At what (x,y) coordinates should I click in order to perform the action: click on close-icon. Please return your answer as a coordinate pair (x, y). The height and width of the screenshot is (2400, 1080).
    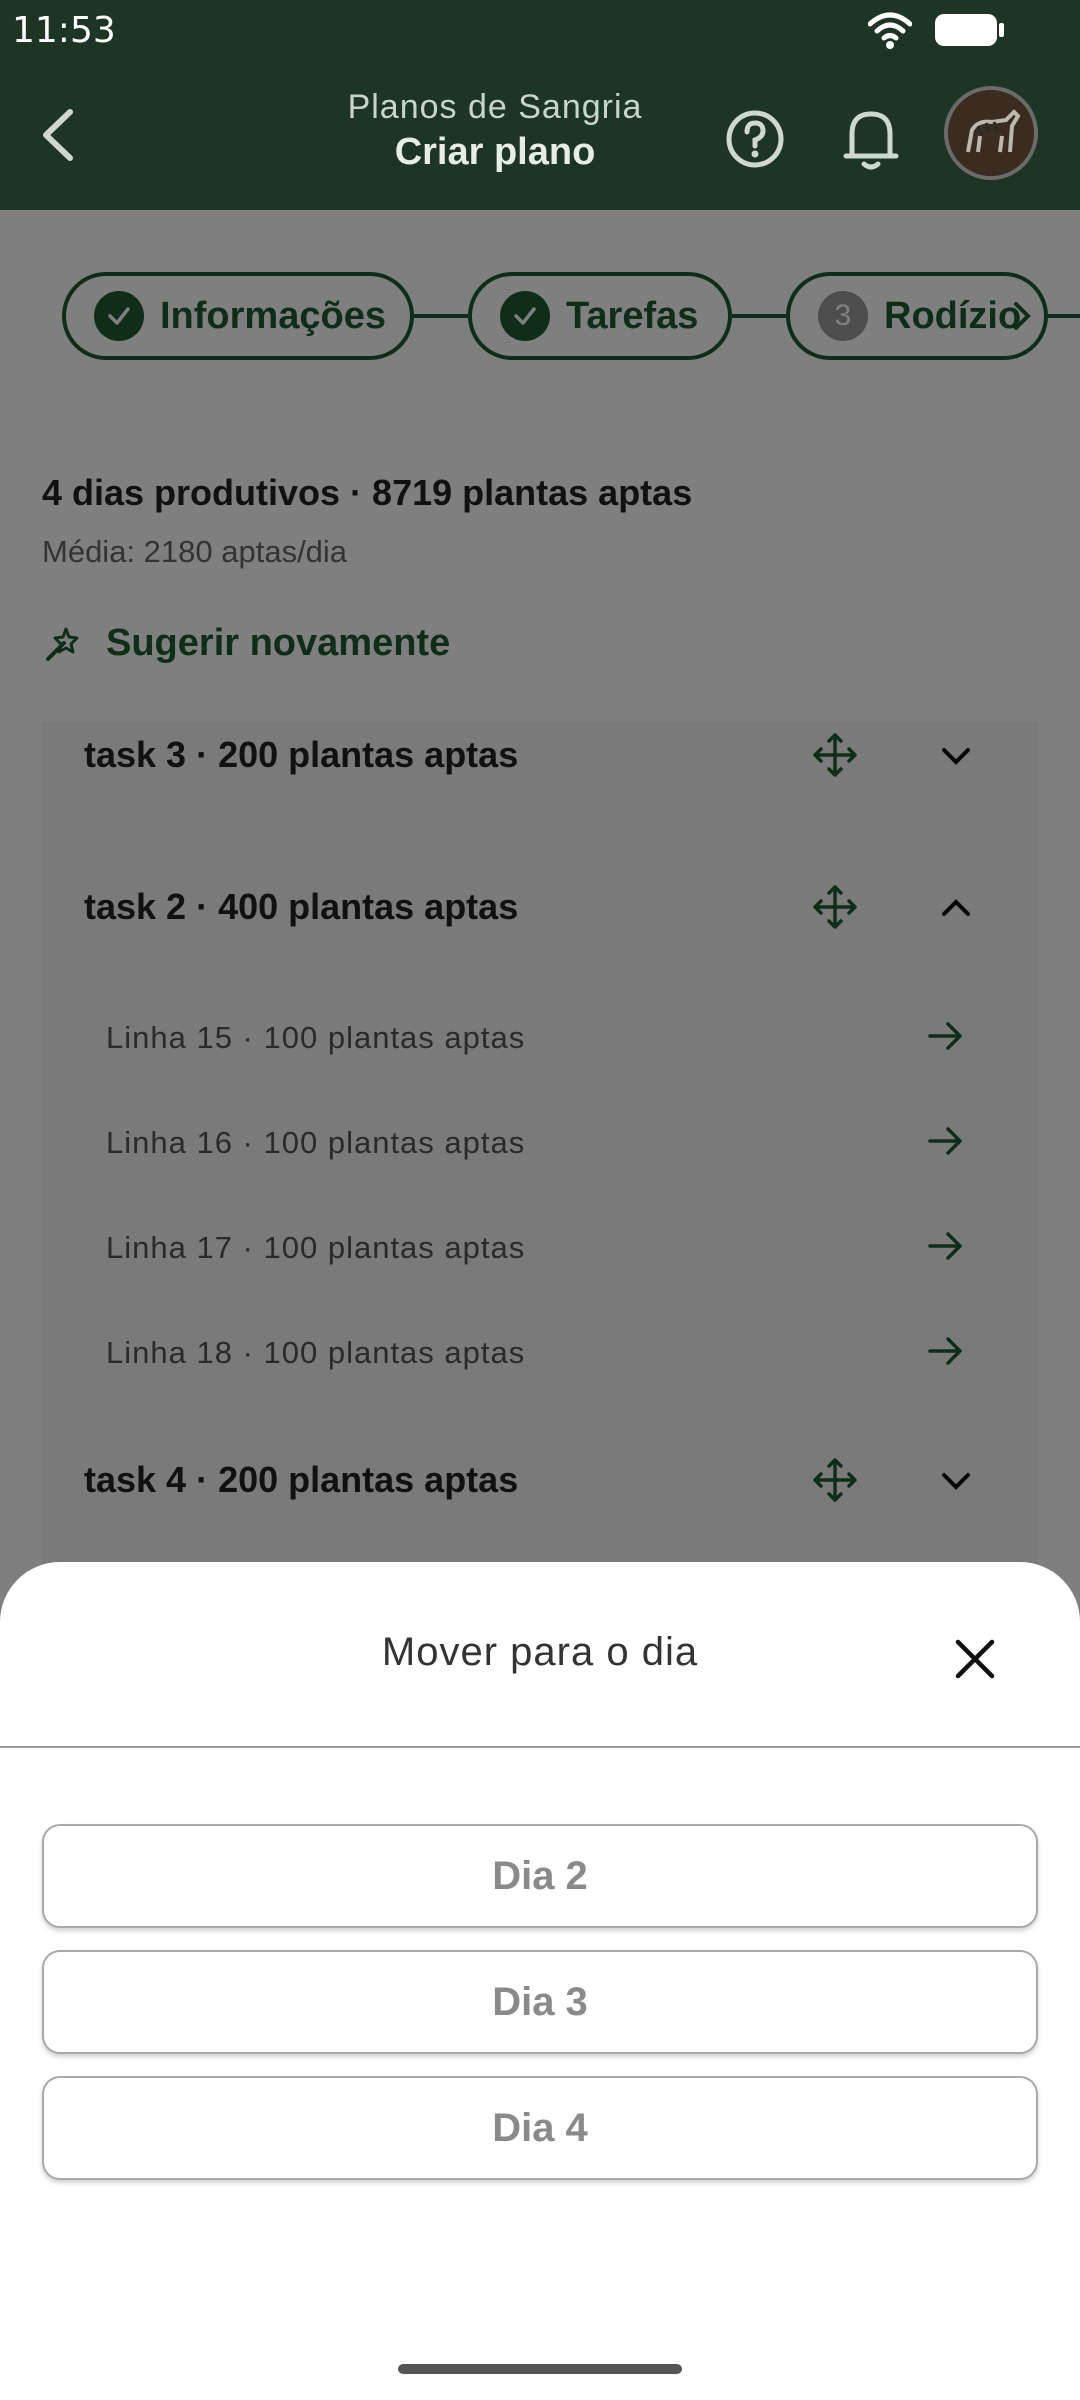
    Looking at the image, I should click on (975, 1659).